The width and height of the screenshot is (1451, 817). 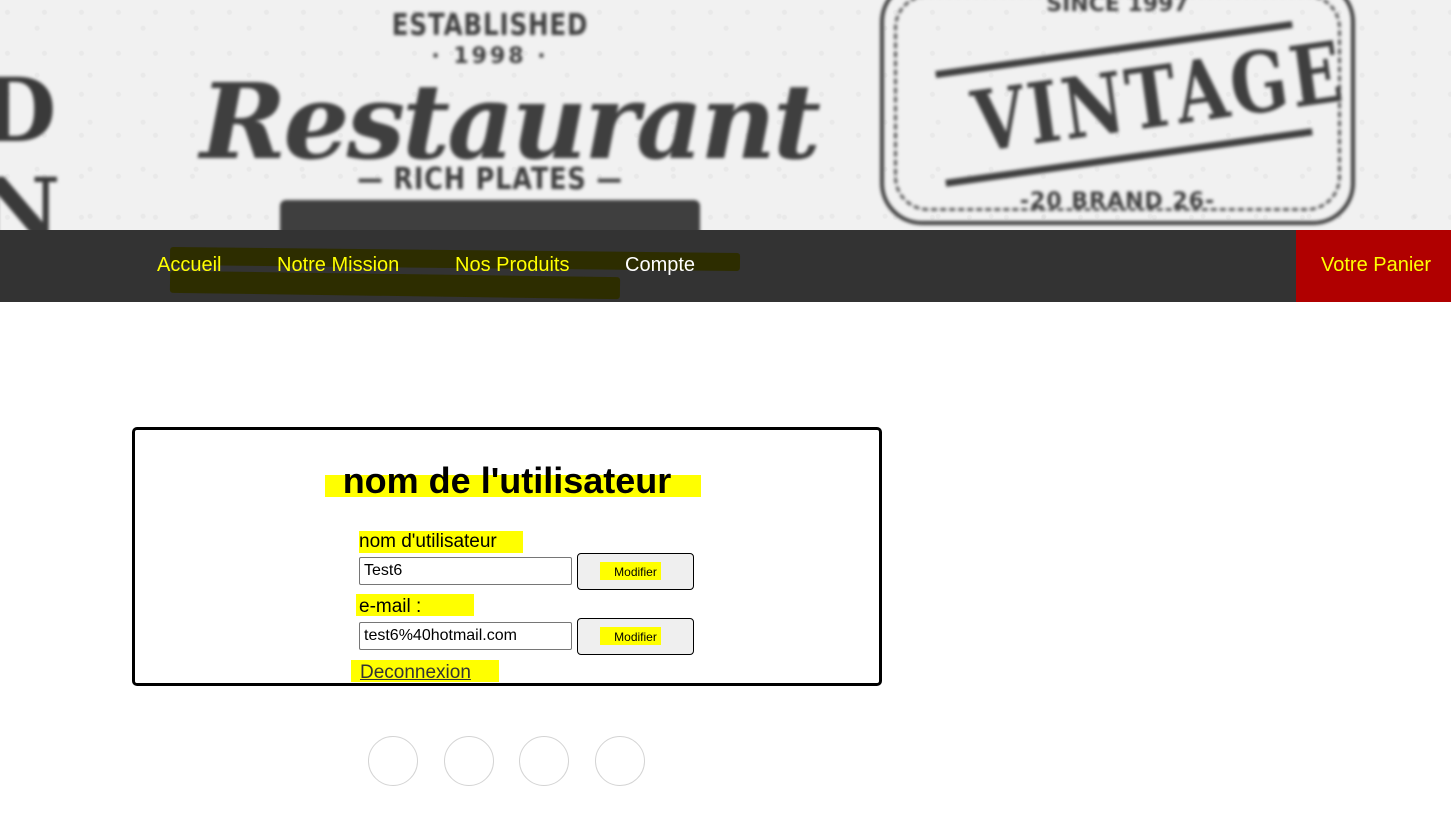 What do you see at coordinates (465, 571) in the screenshot?
I see `username-field` at bounding box center [465, 571].